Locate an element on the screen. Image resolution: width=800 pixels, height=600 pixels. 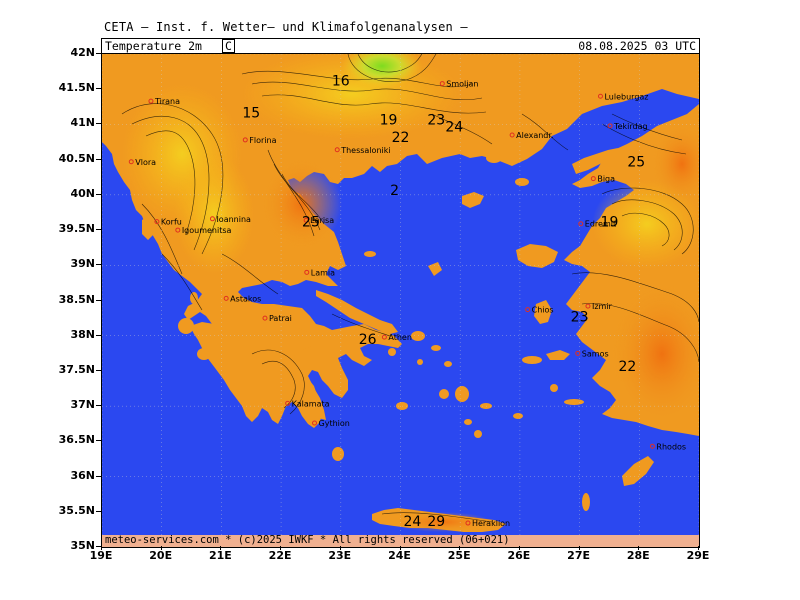
longitude-label: 26E is located at coordinates (519, 555).